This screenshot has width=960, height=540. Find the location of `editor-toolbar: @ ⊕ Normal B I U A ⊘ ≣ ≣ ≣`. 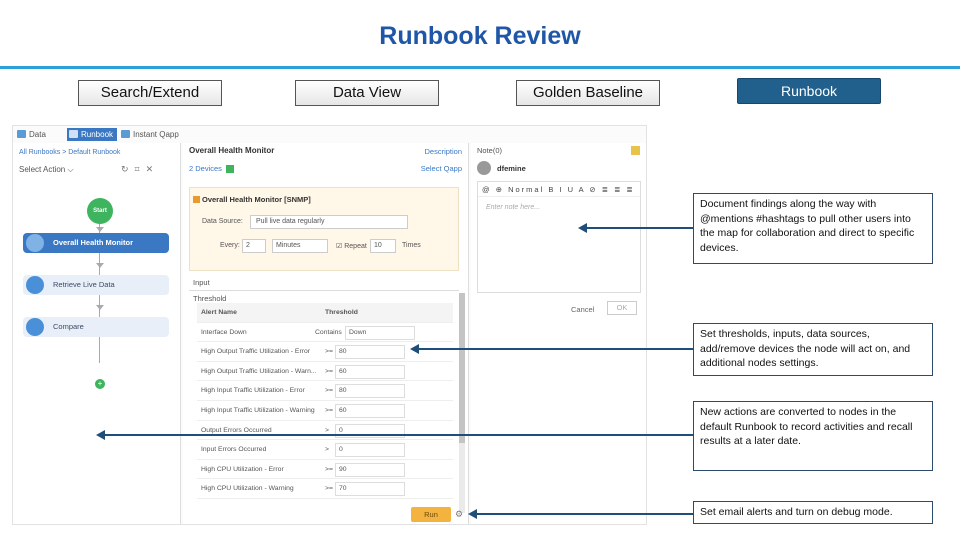

editor-toolbar: @ ⊕ Normal B I U A ⊘ ≣ ≣ ≣ is located at coordinates (559, 189).